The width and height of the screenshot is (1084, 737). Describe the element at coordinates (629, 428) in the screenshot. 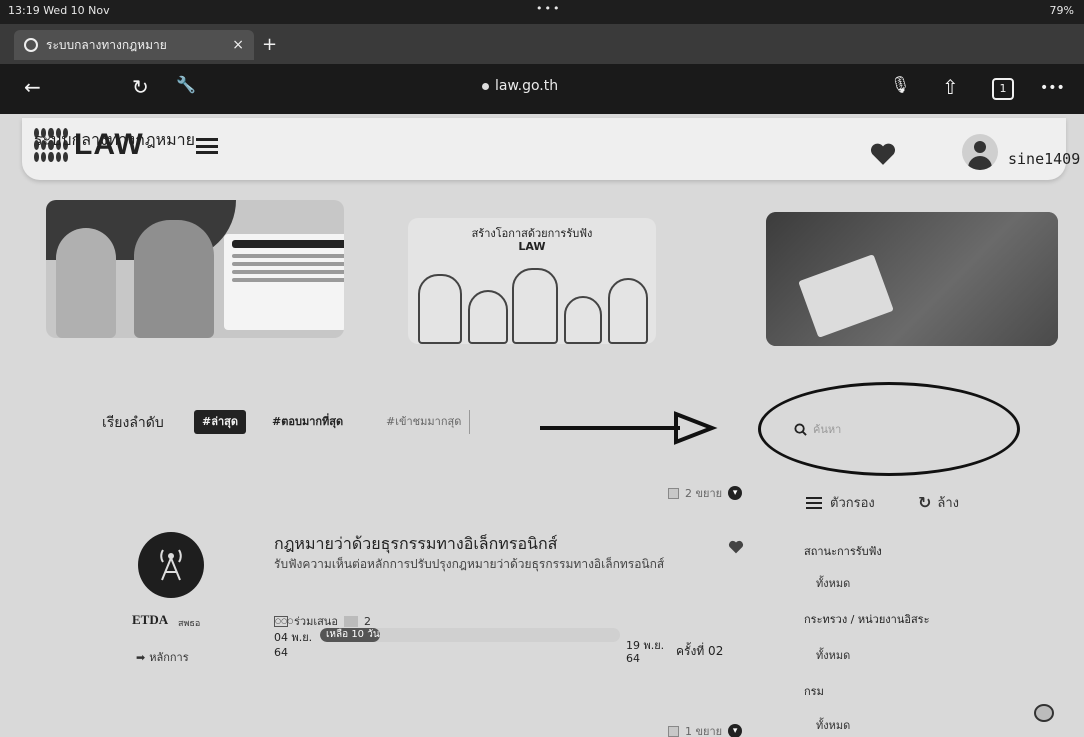

I see `annotation-arrow` at that location.